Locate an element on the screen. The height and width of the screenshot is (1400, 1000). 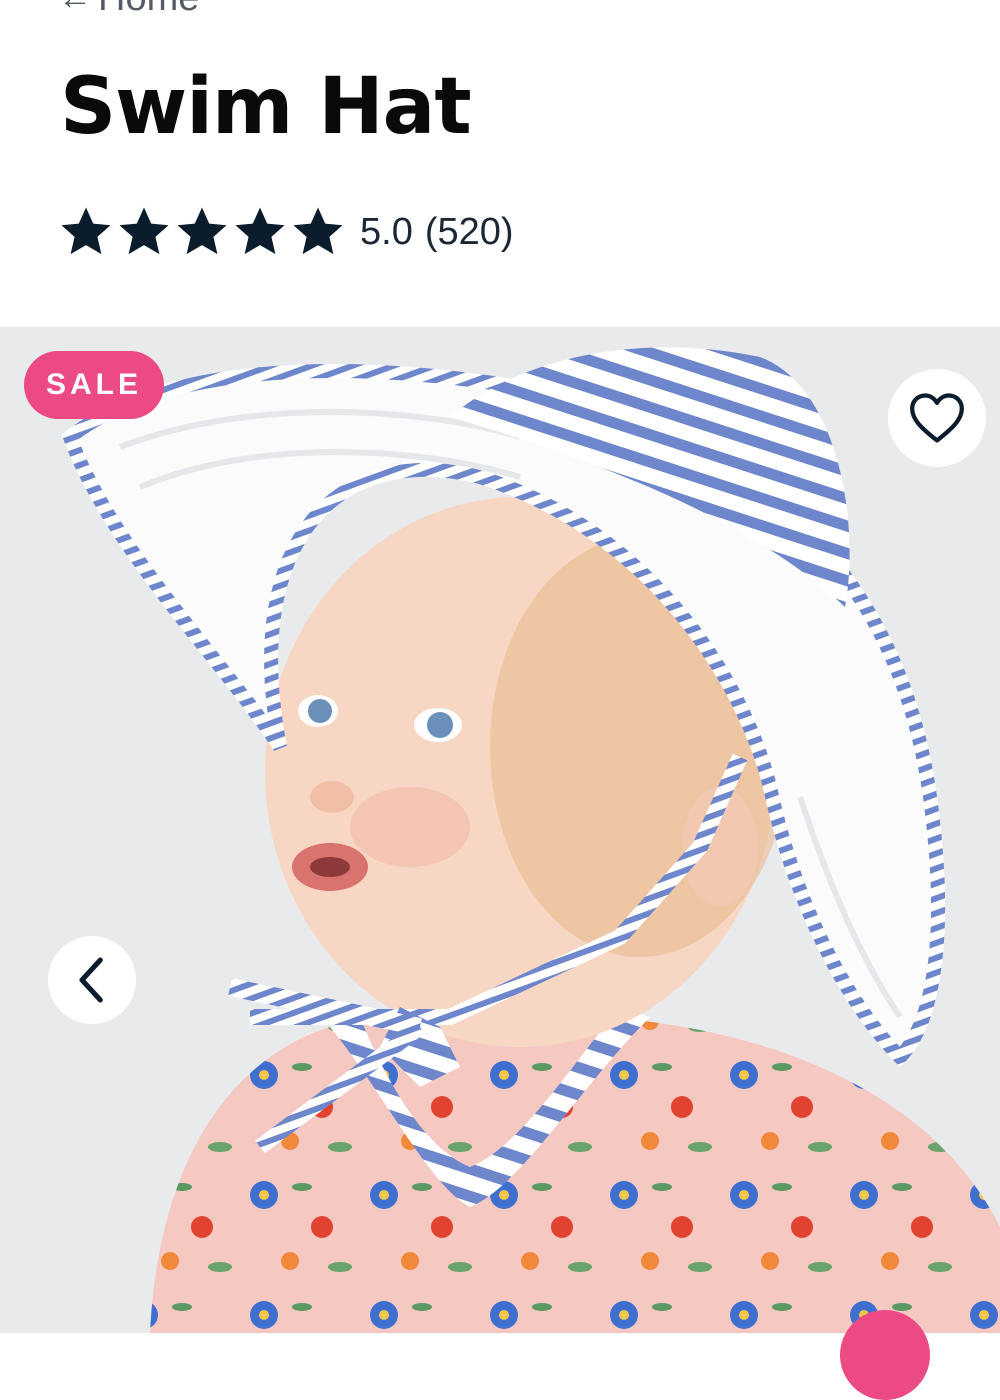
rating-stars is located at coordinates (202, 232).